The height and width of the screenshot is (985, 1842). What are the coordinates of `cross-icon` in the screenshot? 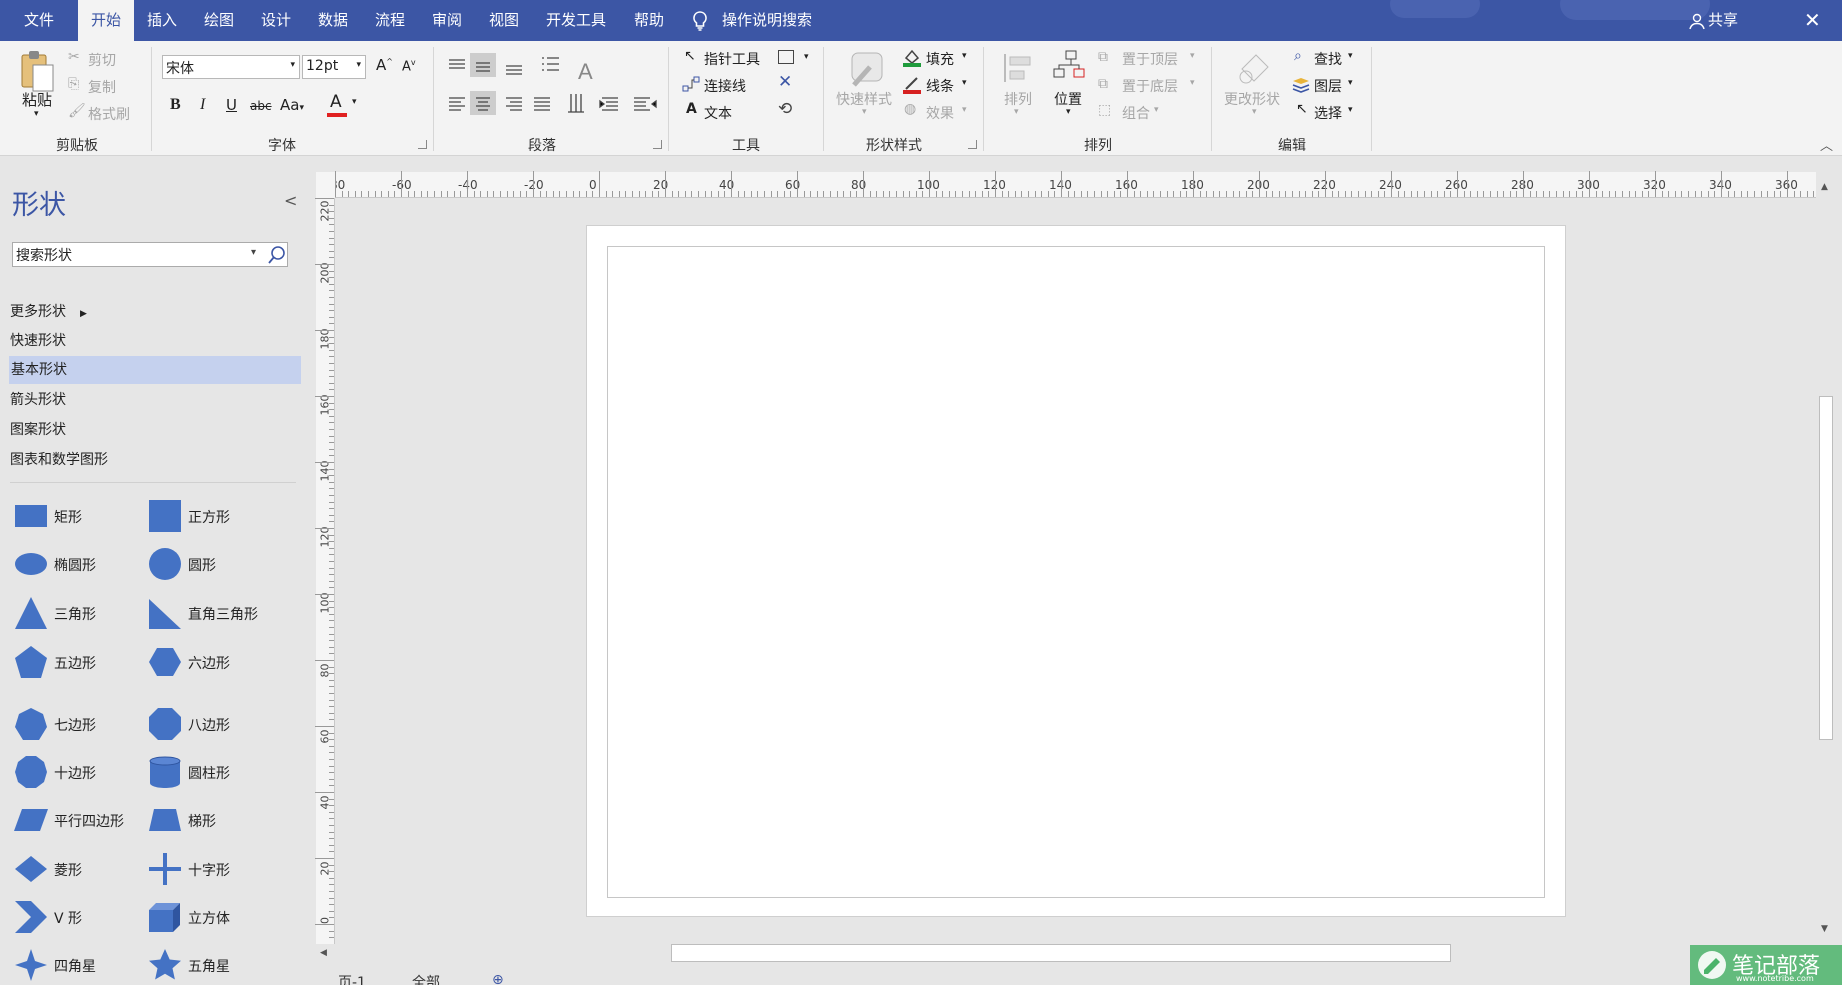 It's located at (165, 869).